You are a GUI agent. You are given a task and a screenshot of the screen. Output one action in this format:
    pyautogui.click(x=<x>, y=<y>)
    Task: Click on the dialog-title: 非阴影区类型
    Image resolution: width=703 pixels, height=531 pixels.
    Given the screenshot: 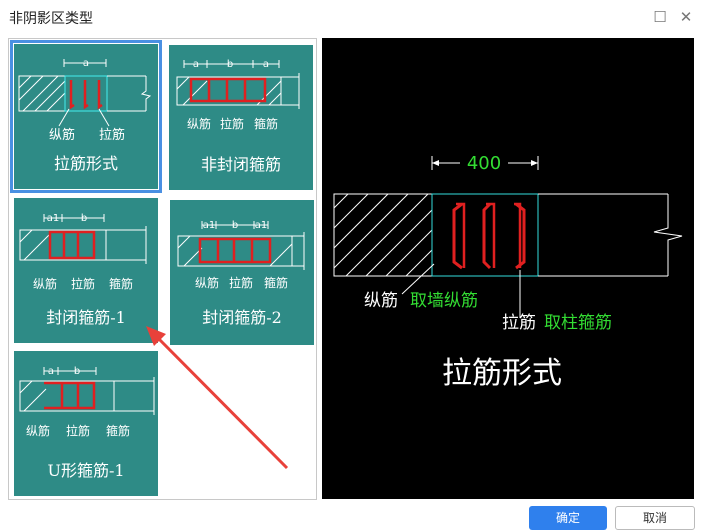 What is the action you would take?
    pyautogui.click(x=51, y=19)
    